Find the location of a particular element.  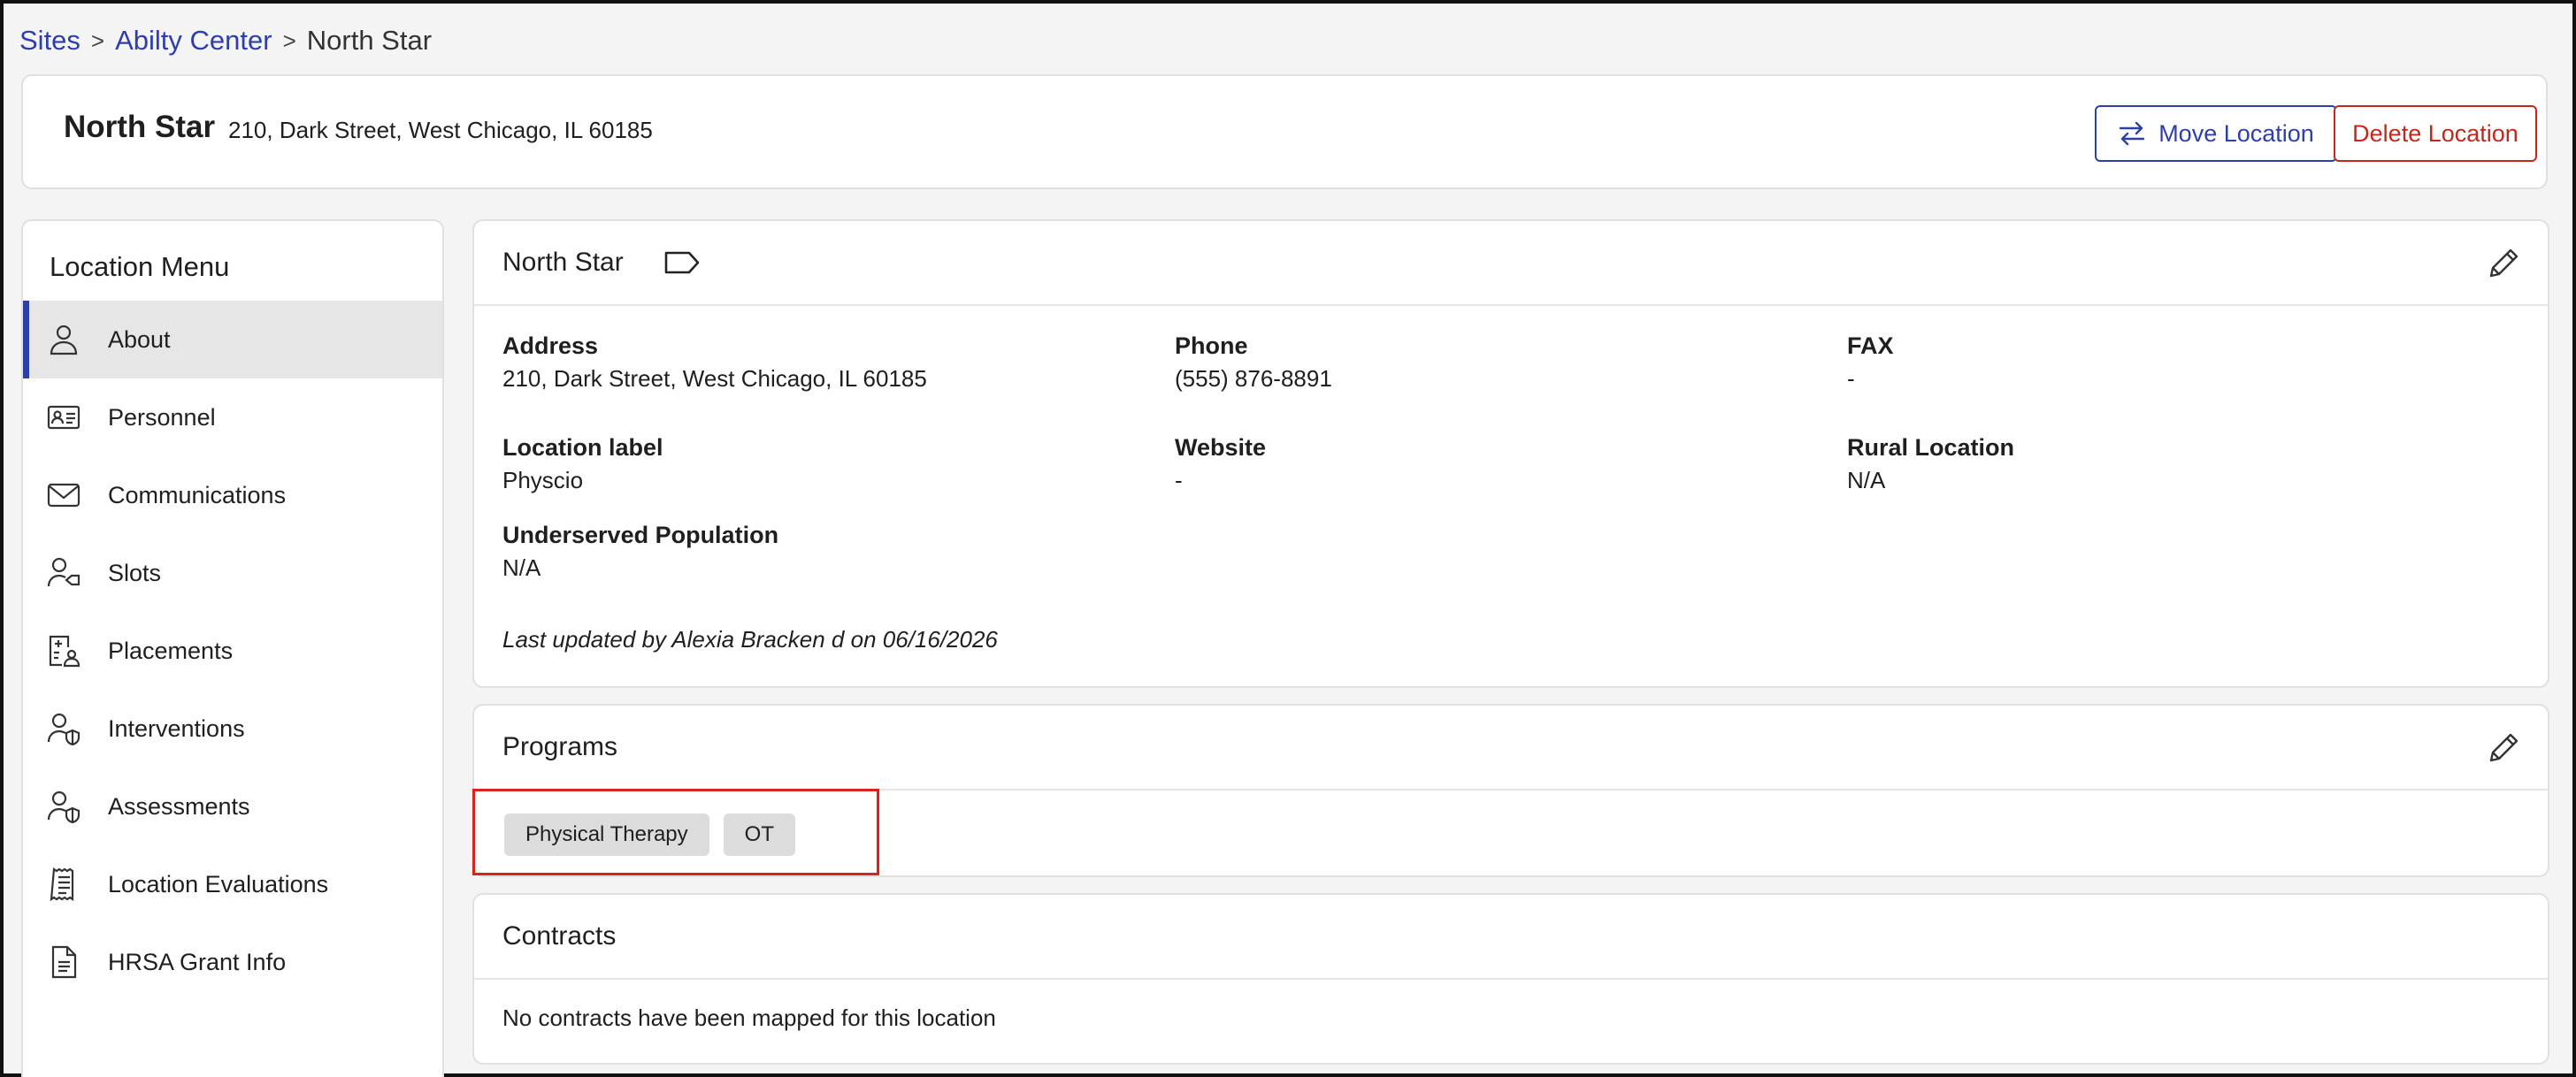

label-tag-icon is located at coordinates (682, 262).